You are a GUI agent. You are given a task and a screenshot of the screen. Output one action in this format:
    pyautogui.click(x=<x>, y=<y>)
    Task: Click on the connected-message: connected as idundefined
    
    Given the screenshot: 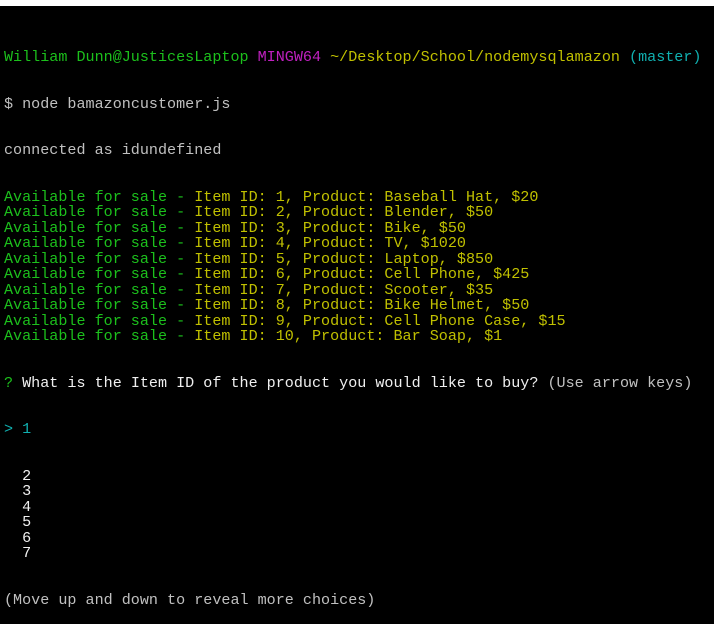 What is the action you would take?
    pyautogui.click(x=113, y=150)
    